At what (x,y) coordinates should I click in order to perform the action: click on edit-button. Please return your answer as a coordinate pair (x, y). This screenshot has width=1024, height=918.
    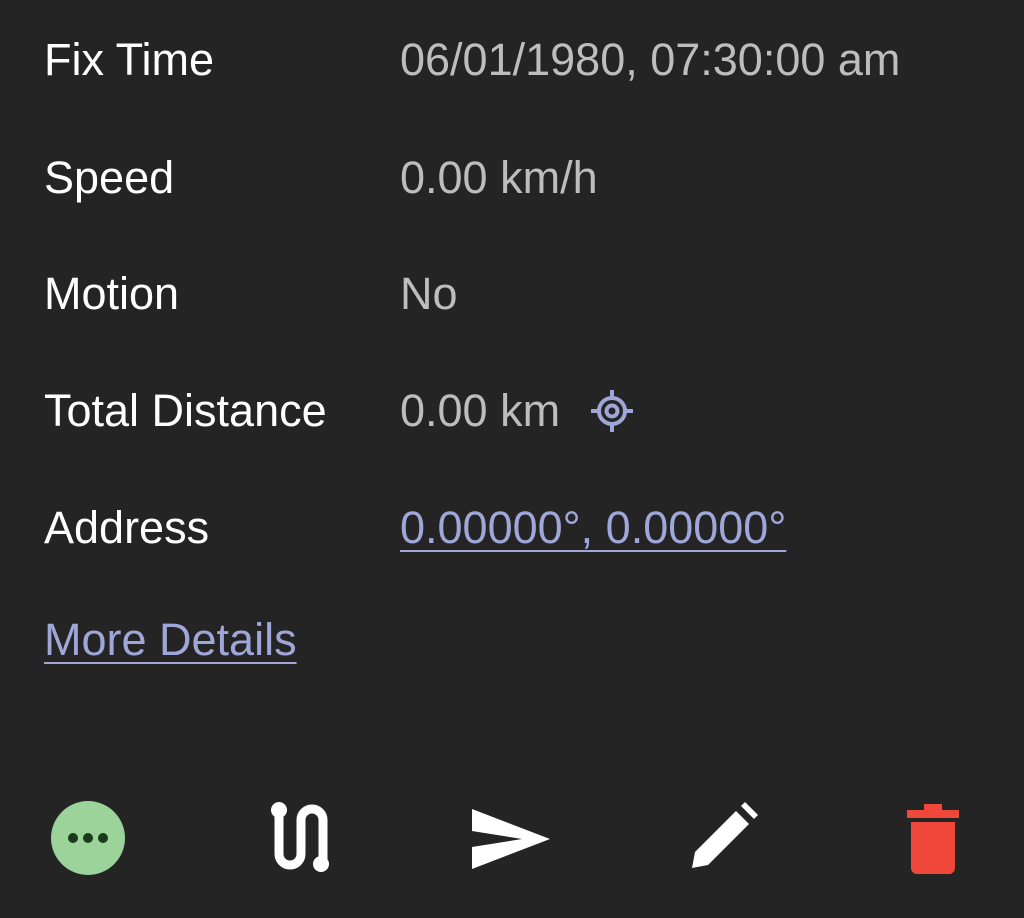
    Looking at the image, I should click on (723, 837).